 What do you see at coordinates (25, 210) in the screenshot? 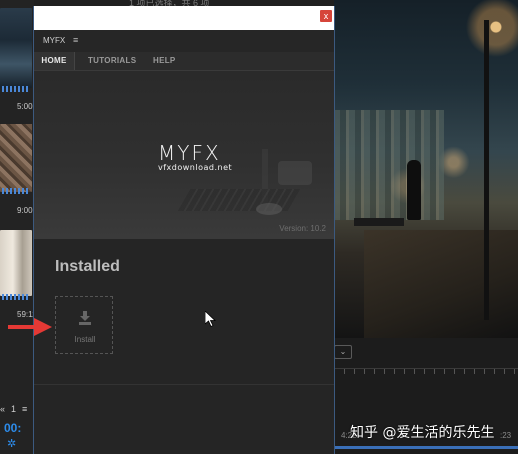
I see `clip-duration: 9:00` at bounding box center [25, 210].